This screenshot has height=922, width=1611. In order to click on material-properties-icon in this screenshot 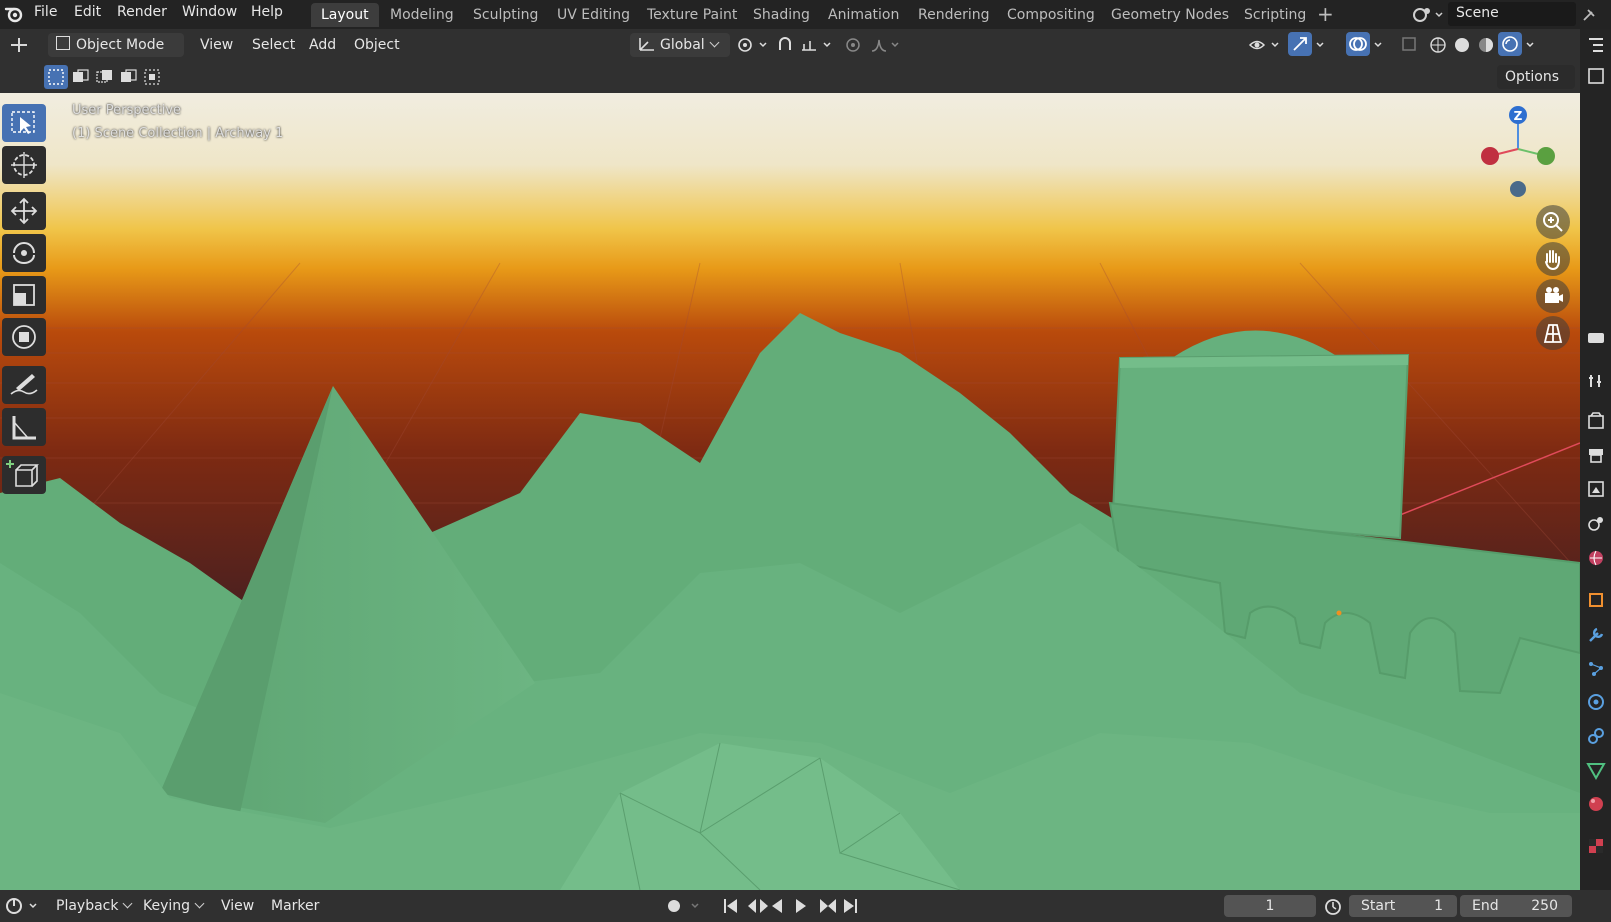, I will do `click(1596, 804)`.